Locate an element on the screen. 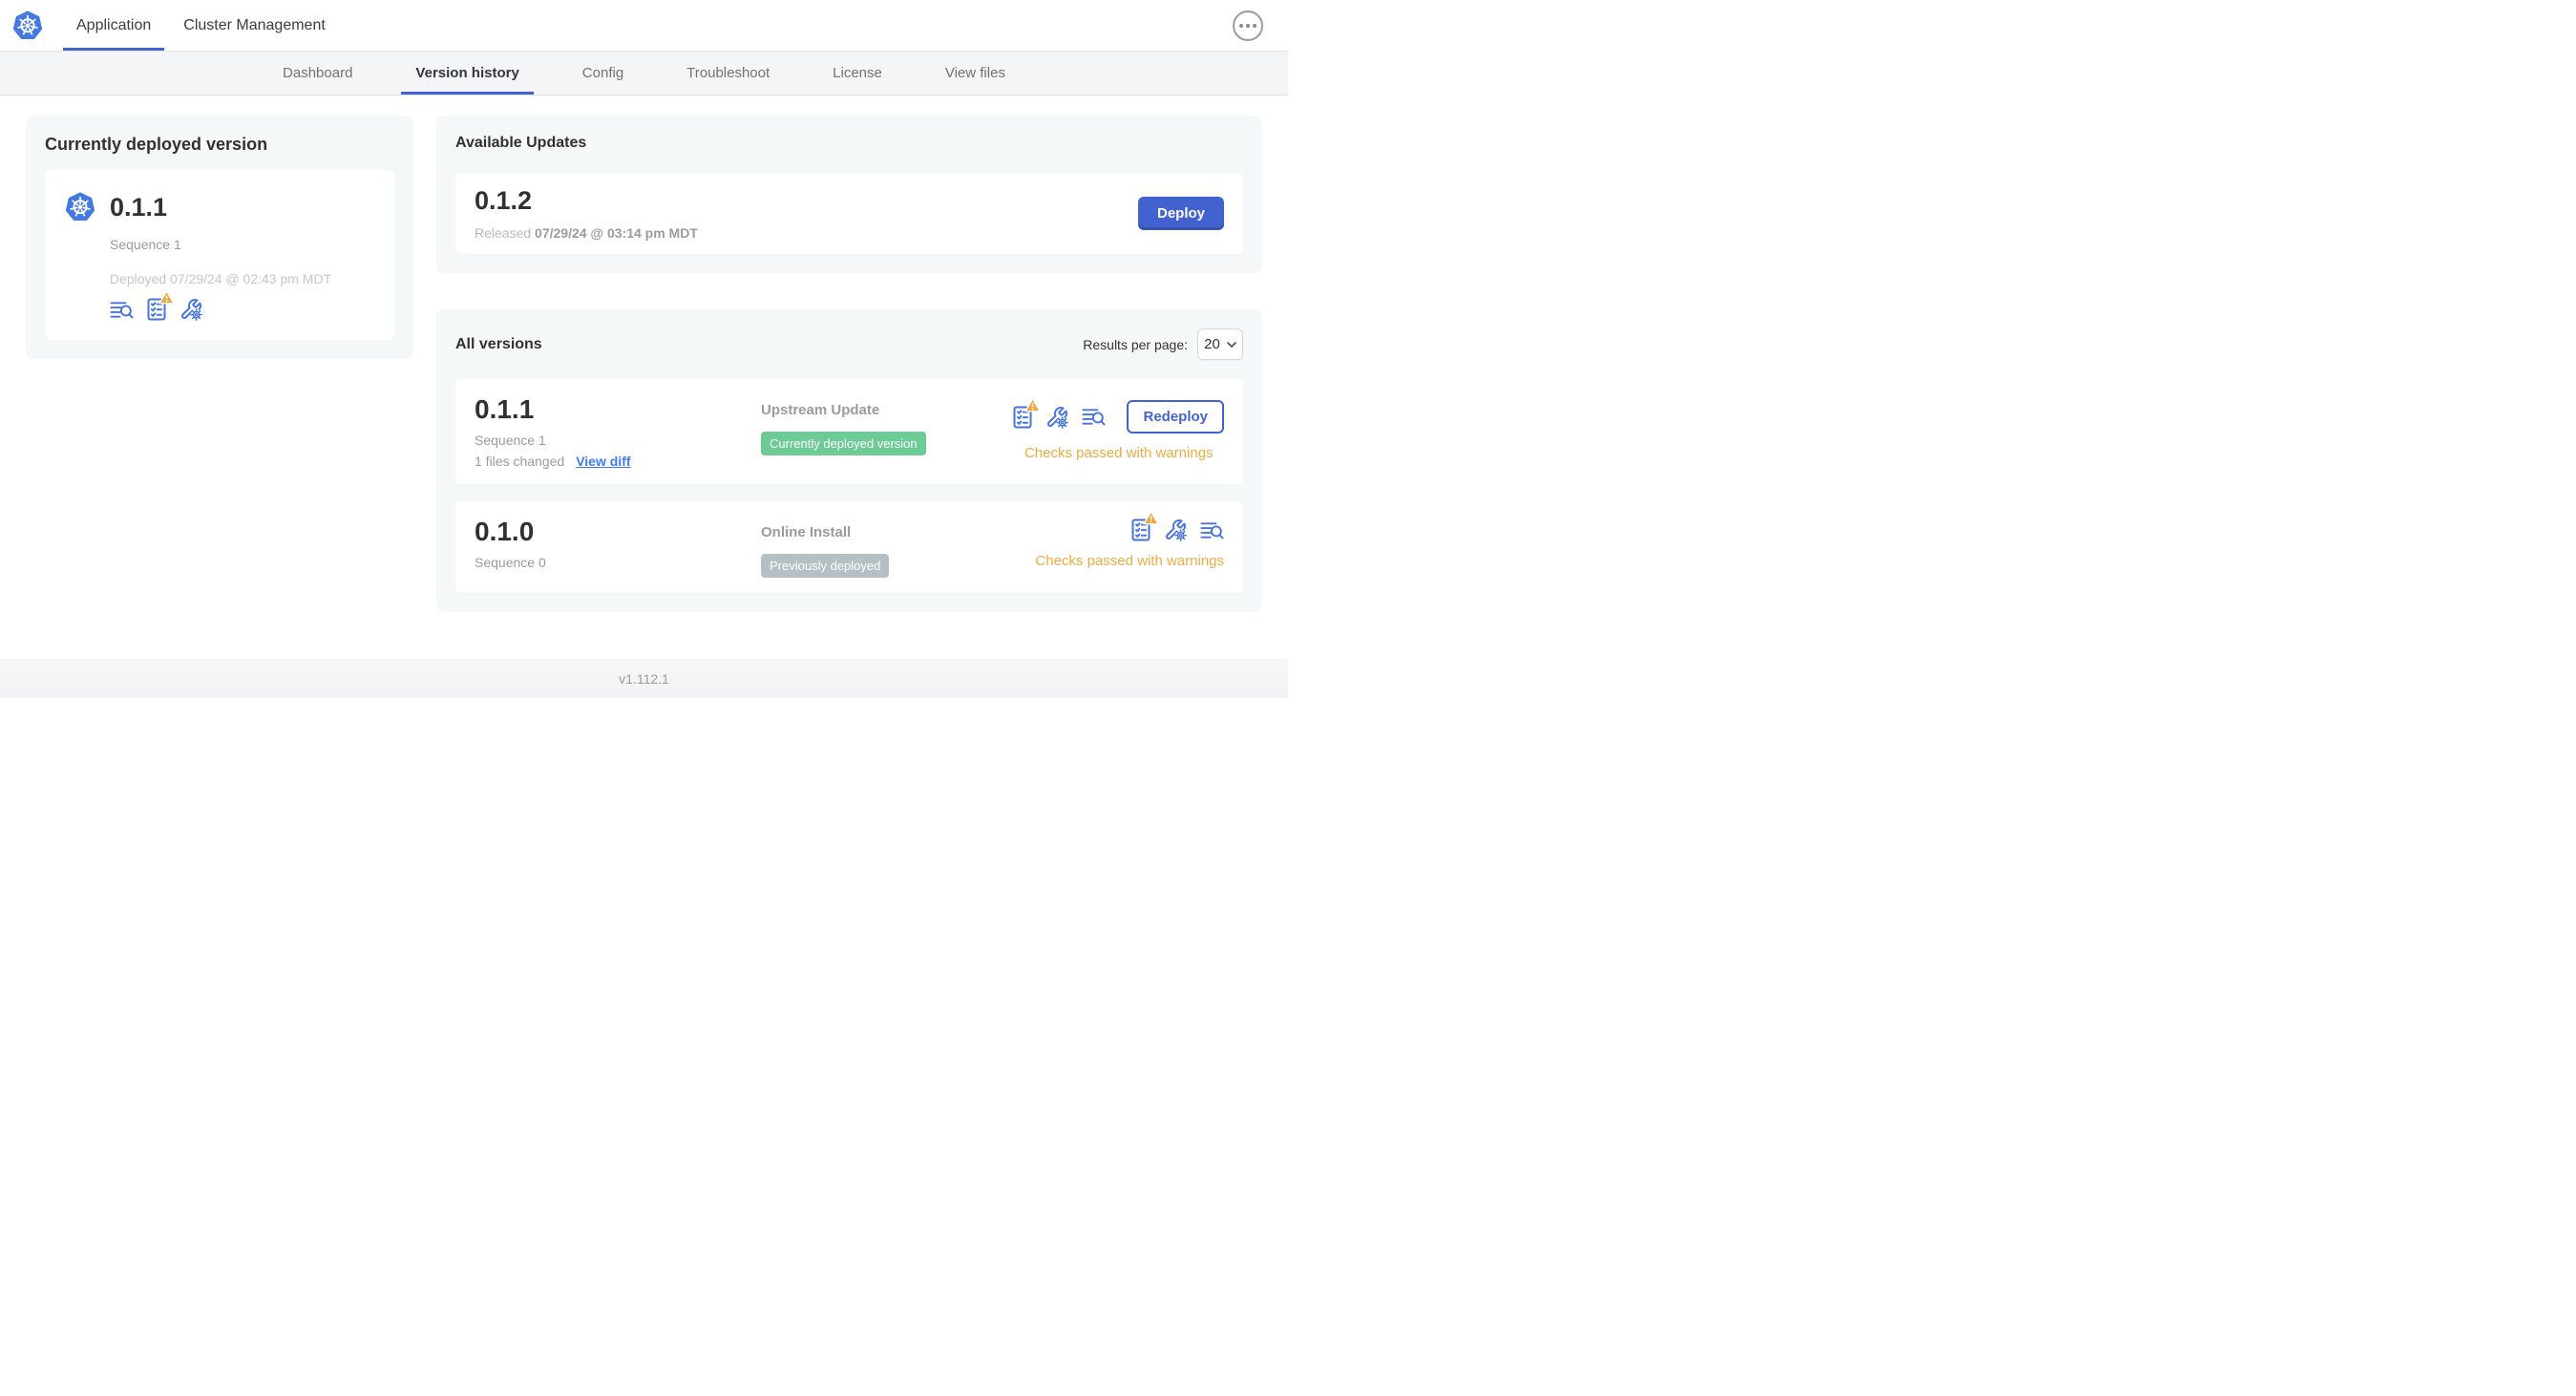  console-footer: v1.112.1 is located at coordinates (644, 678).